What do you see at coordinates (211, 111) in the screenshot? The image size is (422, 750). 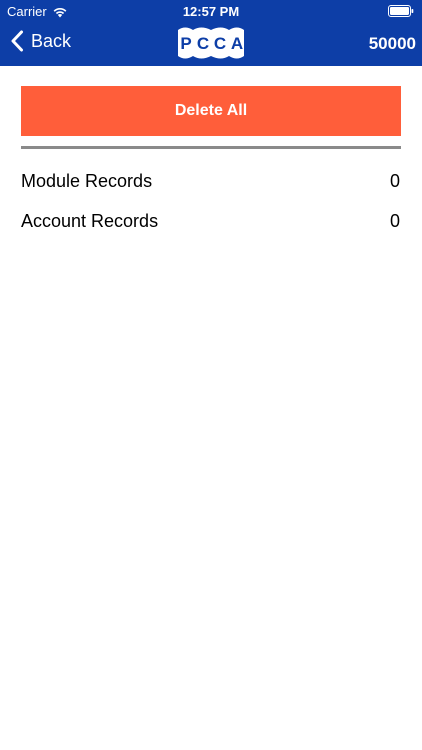 I see `delete-all-button: Delete All` at bounding box center [211, 111].